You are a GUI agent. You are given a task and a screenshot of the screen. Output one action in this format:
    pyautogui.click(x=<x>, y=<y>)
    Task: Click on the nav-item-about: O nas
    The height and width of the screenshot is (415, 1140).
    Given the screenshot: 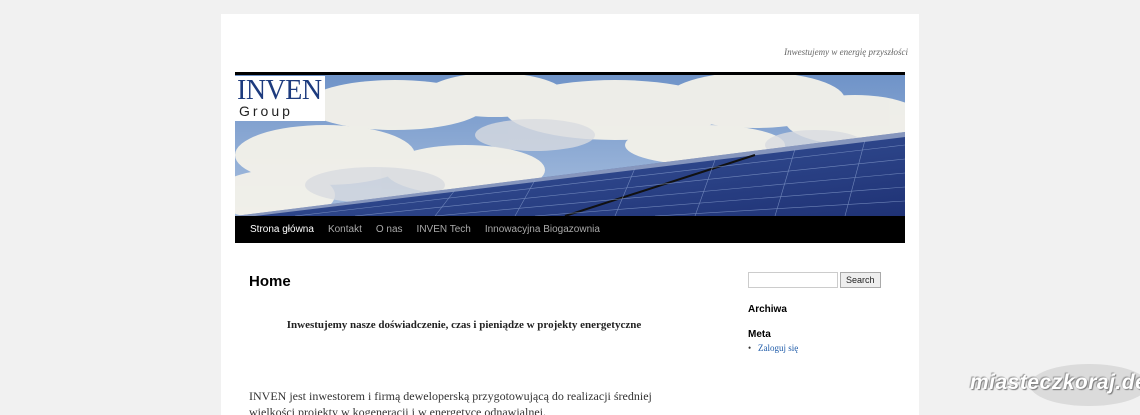 What is the action you would take?
    pyautogui.click(x=389, y=229)
    